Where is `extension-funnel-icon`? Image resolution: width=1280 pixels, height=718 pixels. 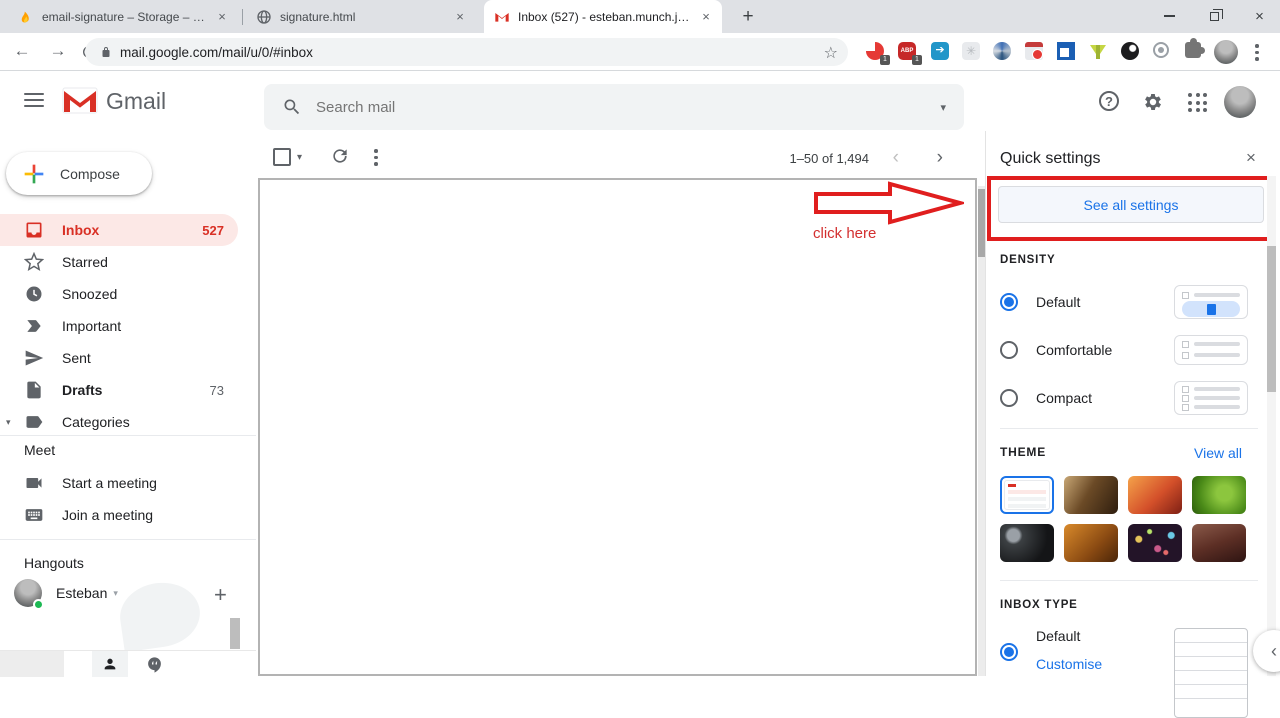
extension-funnel-icon is located at coordinates (1100, 55).